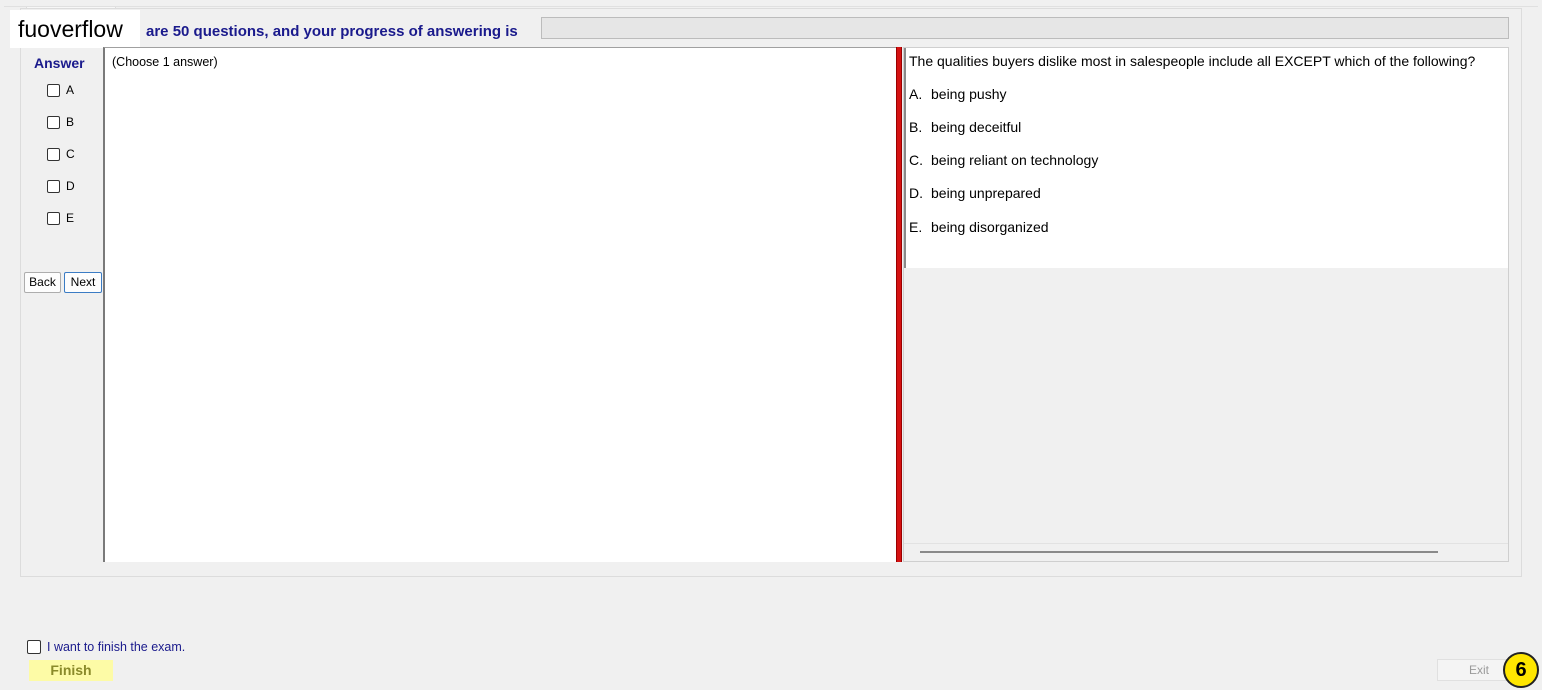 This screenshot has height=690, width=1542. I want to click on option-b-letter: B., so click(916, 127).